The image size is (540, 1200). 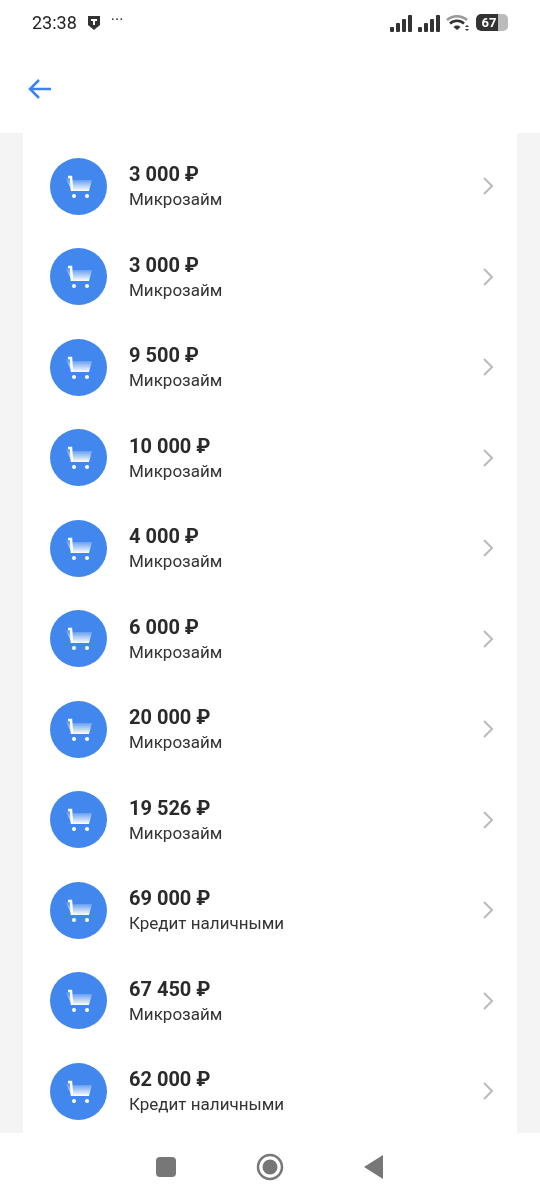 I want to click on home-icon, so click(x=270, y=1166).